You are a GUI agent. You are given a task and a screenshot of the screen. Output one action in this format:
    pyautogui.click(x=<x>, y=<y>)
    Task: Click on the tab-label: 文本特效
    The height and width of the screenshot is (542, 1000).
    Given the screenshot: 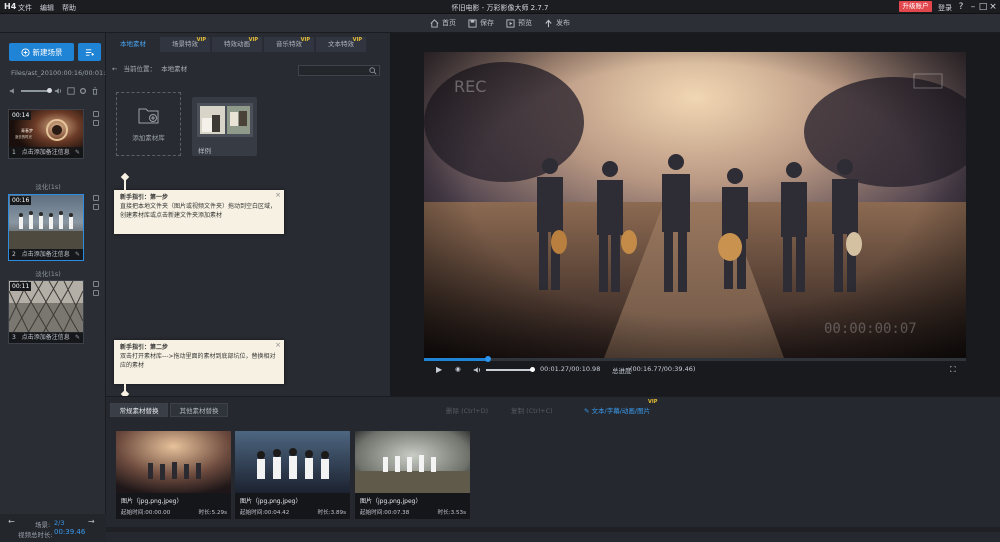 What is the action you would take?
    pyautogui.click(x=341, y=44)
    